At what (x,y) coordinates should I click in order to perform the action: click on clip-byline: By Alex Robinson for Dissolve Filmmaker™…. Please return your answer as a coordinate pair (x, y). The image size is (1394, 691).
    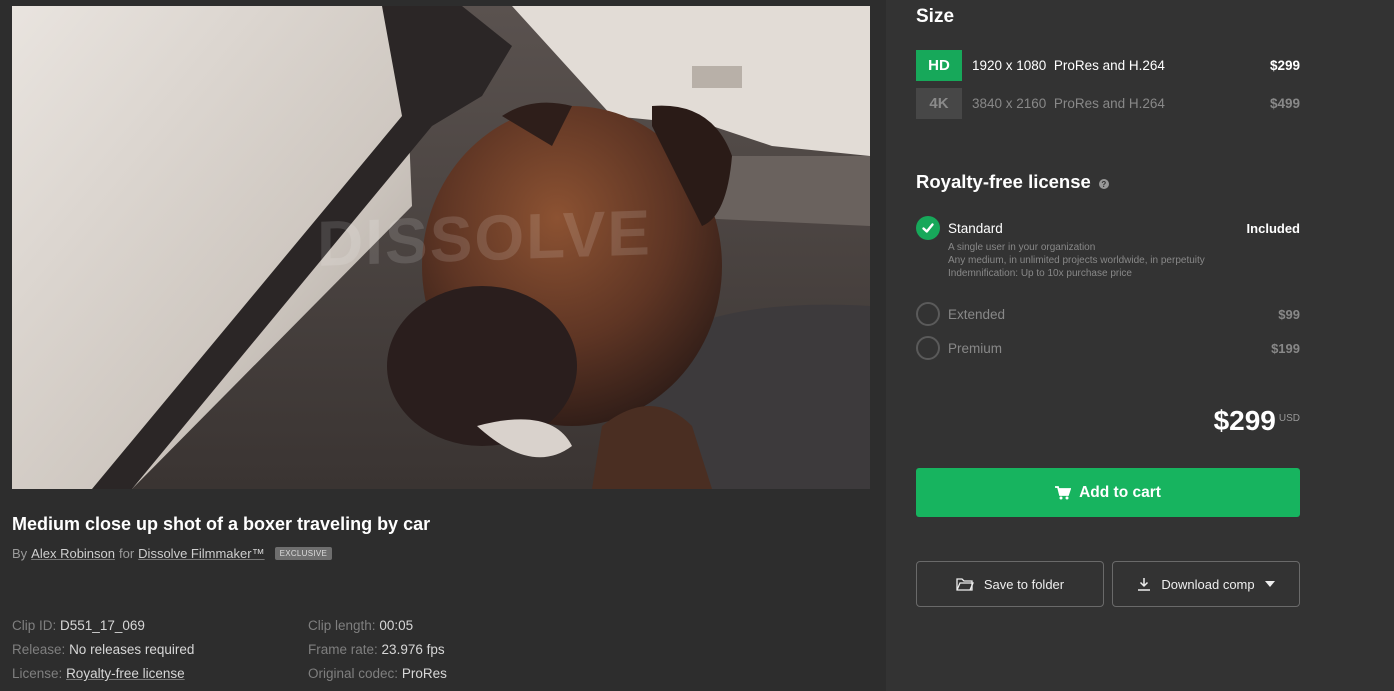
    Looking at the image, I should click on (172, 553).